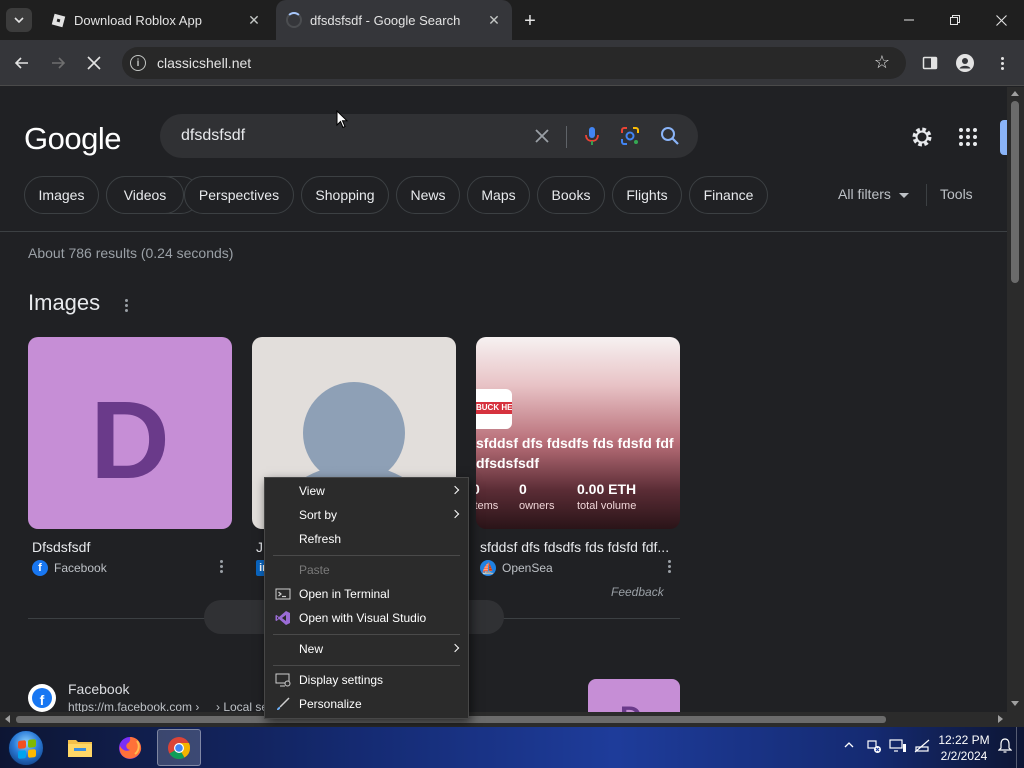 The image size is (1024, 768). Describe the element at coordinates (592, 136) in the screenshot. I see `voice-search-icon` at that location.